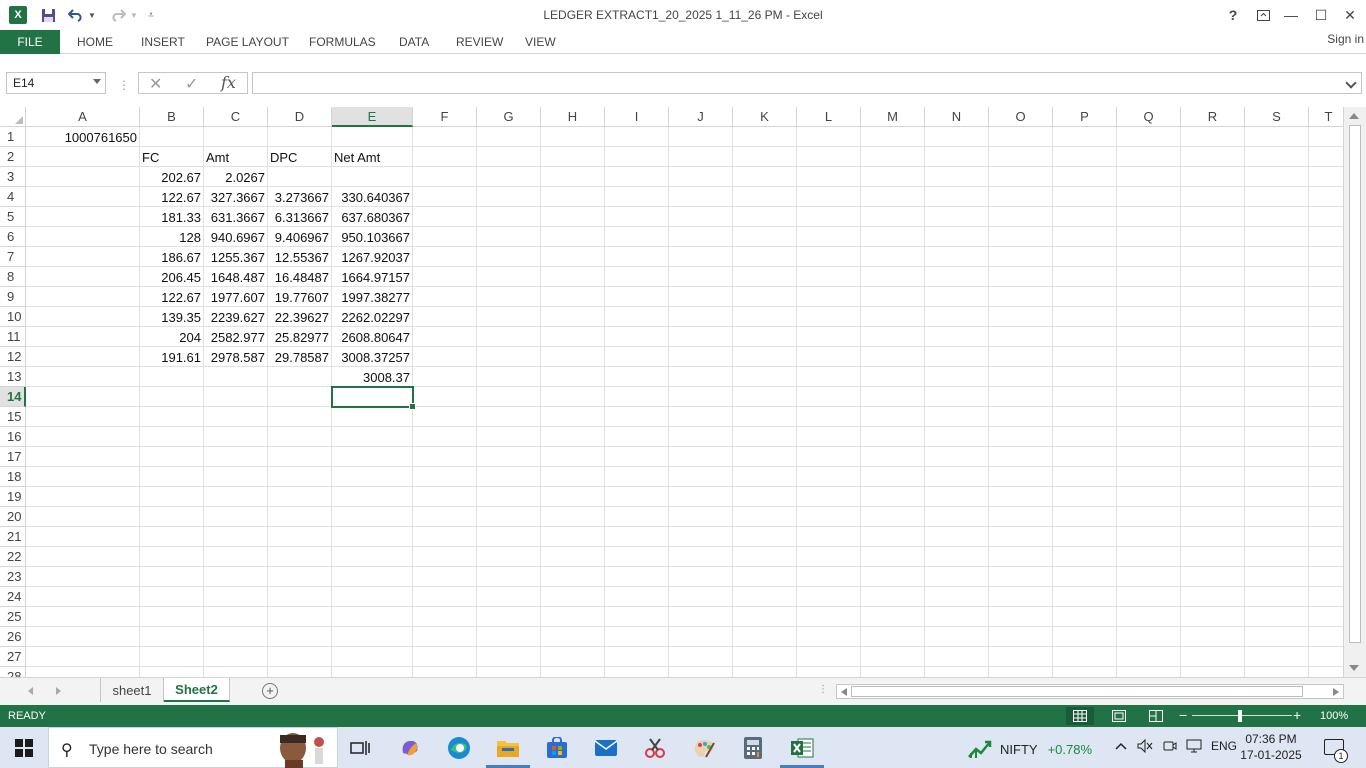 The width and height of the screenshot is (1366, 768). I want to click on cell-b6: 128, so click(171, 237).